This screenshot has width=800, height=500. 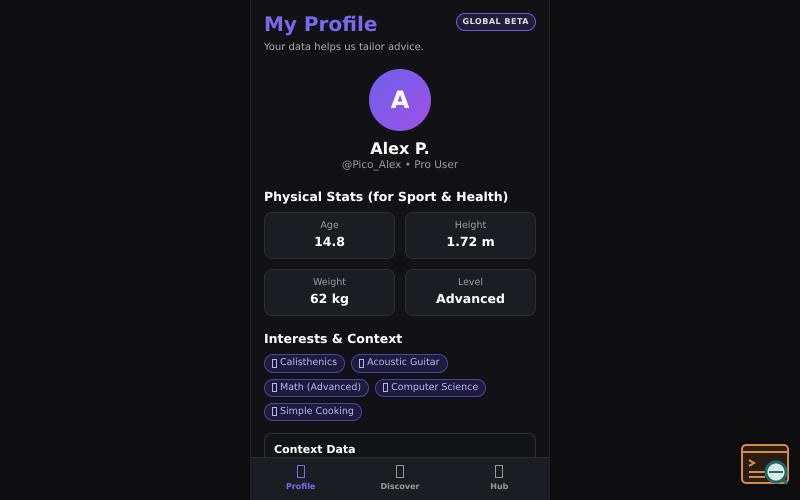 I want to click on browser-search-icon, so click(x=766, y=465).